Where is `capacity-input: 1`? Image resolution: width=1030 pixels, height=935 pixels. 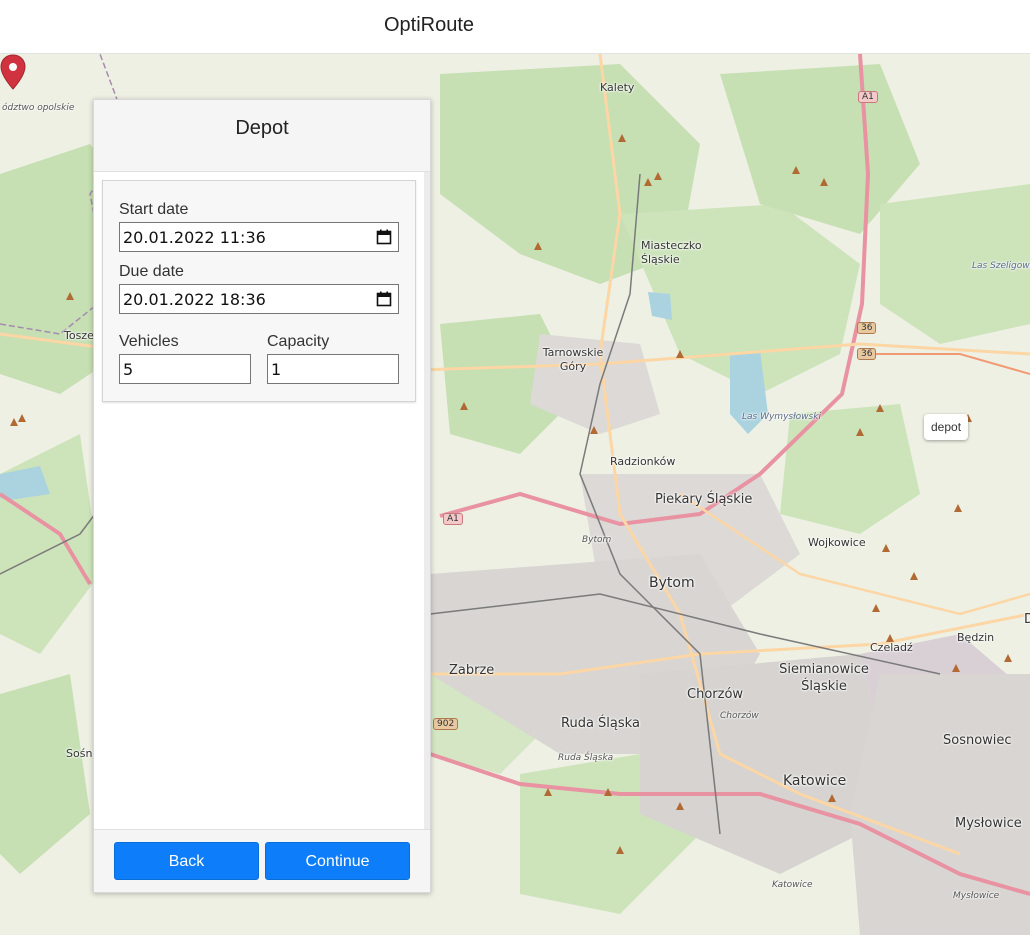
capacity-input: 1 is located at coordinates (333, 369).